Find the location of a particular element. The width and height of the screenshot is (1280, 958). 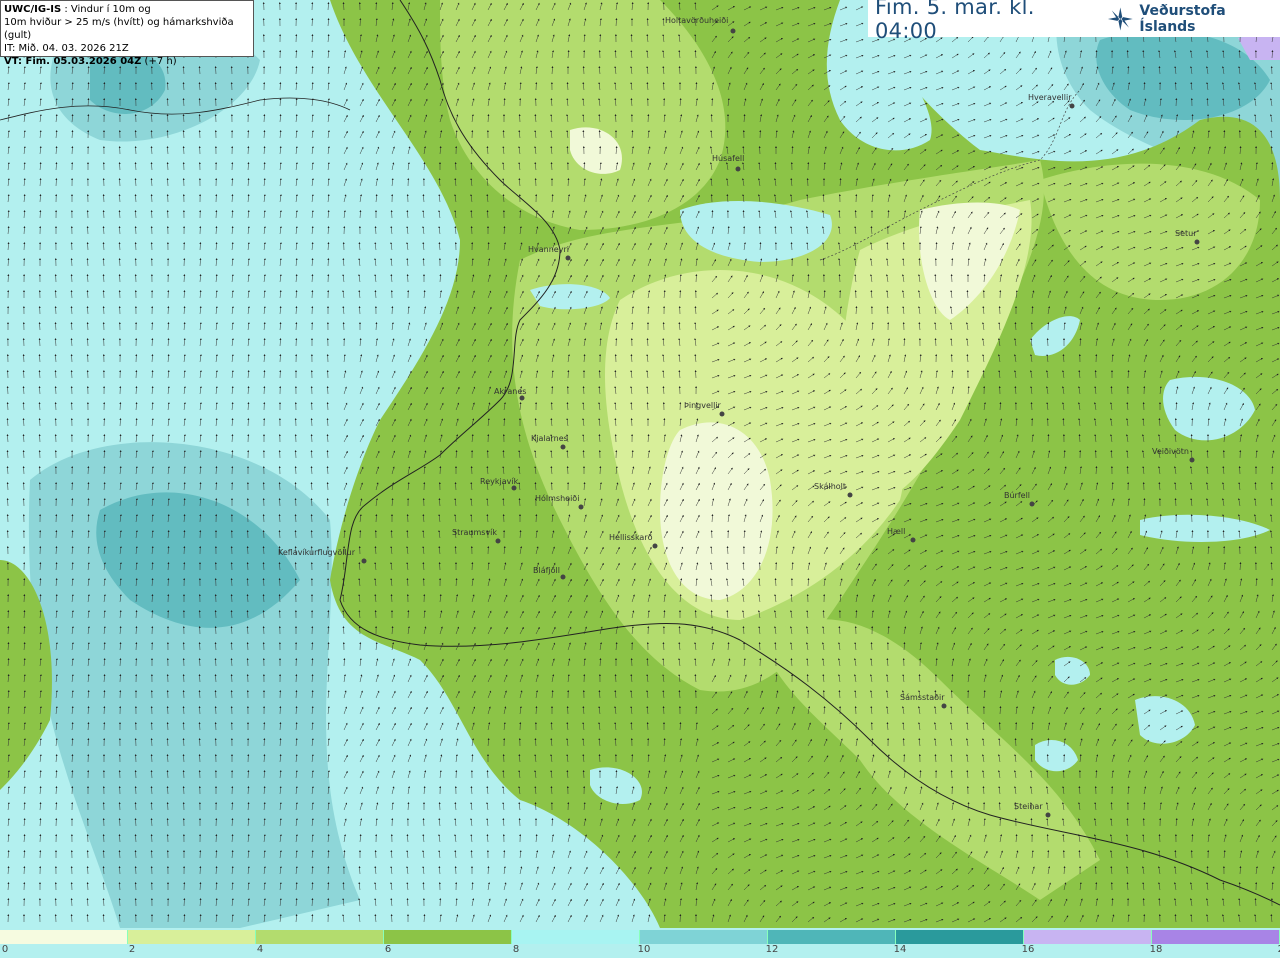

place-label: Straumsvík is located at coordinates (474, 532).